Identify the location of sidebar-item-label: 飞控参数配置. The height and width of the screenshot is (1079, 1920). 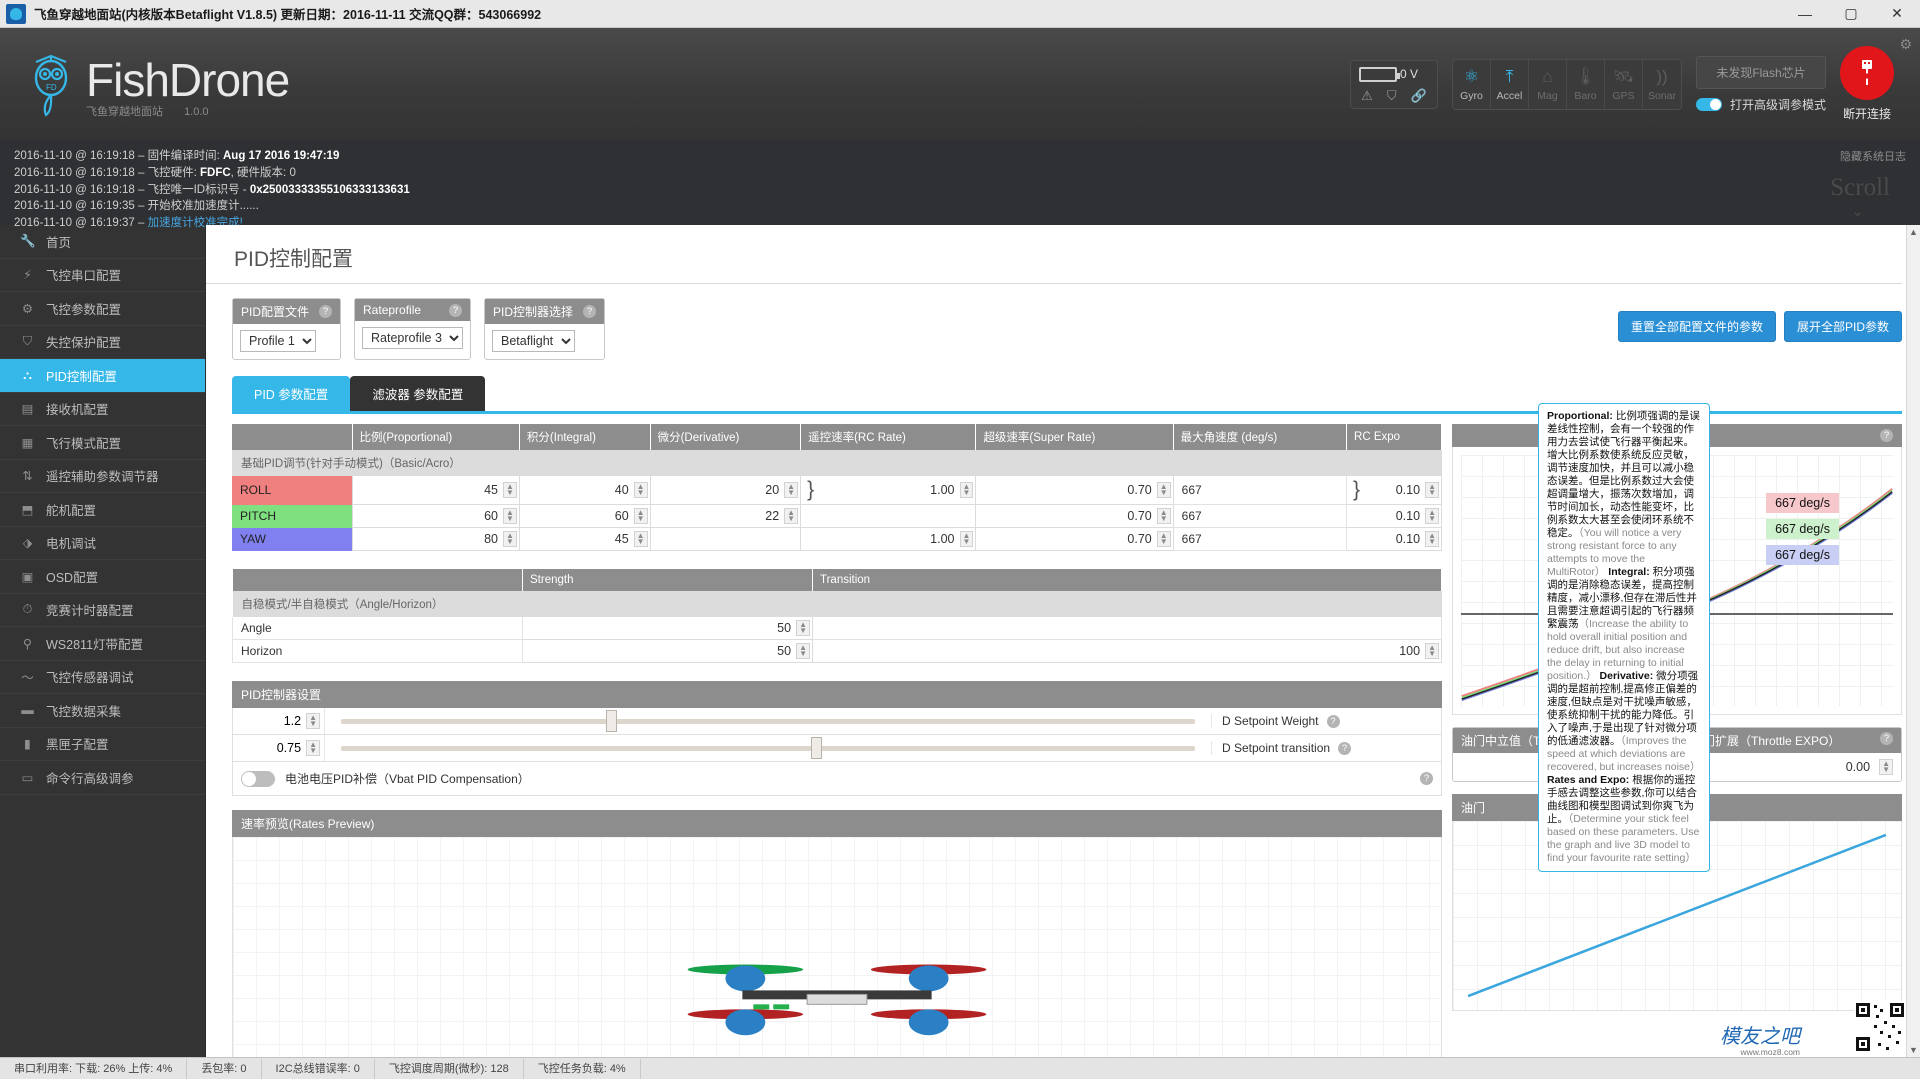
(84, 309).